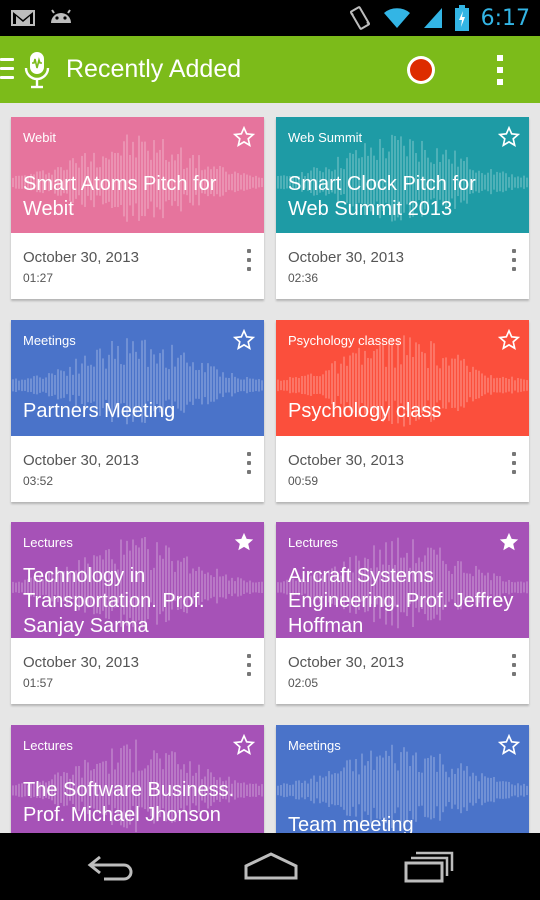 The width and height of the screenshot is (540, 900). Describe the element at coordinates (325, 137) in the screenshot. I see `card-category: Web Summit` at that location.